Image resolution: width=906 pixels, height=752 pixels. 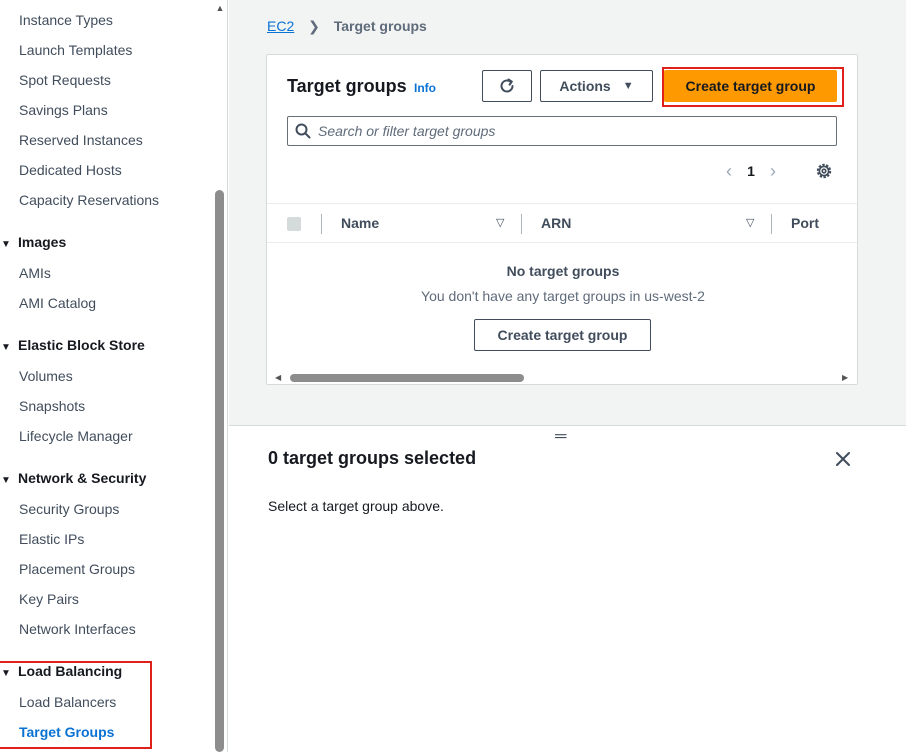 I want to click on sidebar-section-label: Elastic Block Store, so click(x=81, y=345).